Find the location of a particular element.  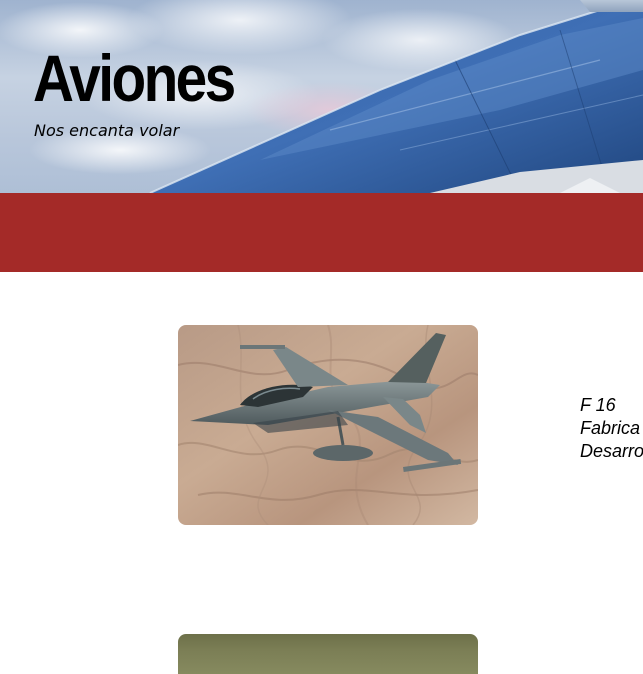

plane-manufacturer-label: Fabrica is located at coordinates (610, 428).